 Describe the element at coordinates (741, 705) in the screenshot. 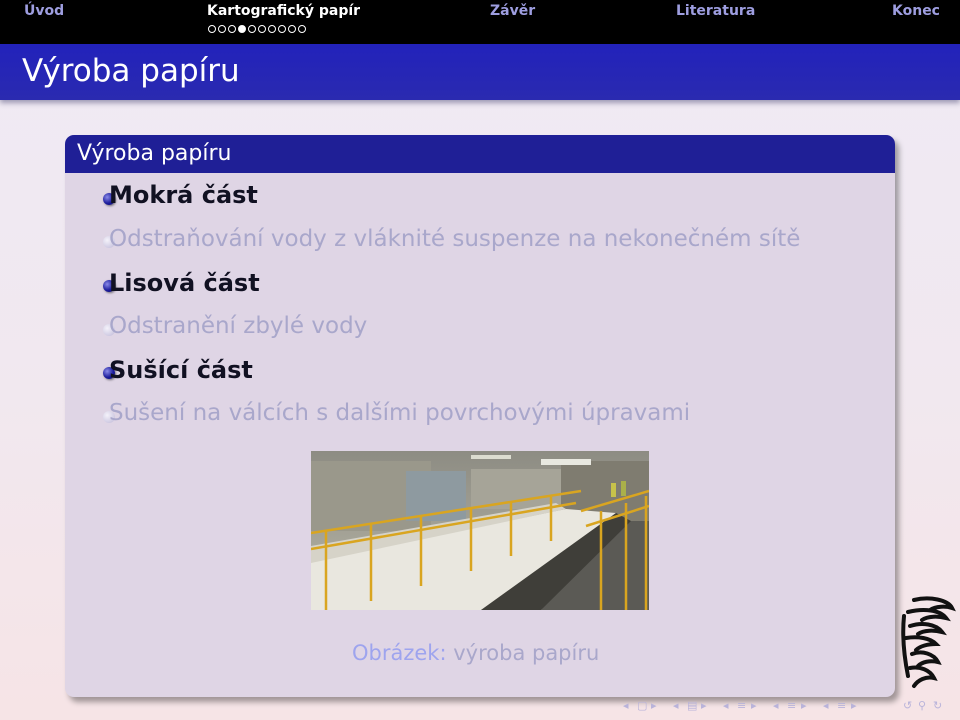

I see `nav-subsection-icon: ≡` at that location.